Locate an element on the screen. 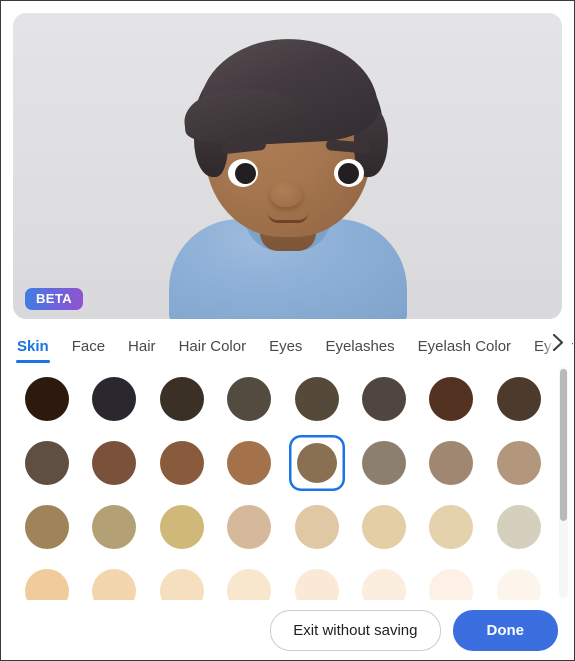 This screenshot has height=661, width=575. tab-eyelash-color: Eyelash Color is located at coordinates (464, 350).